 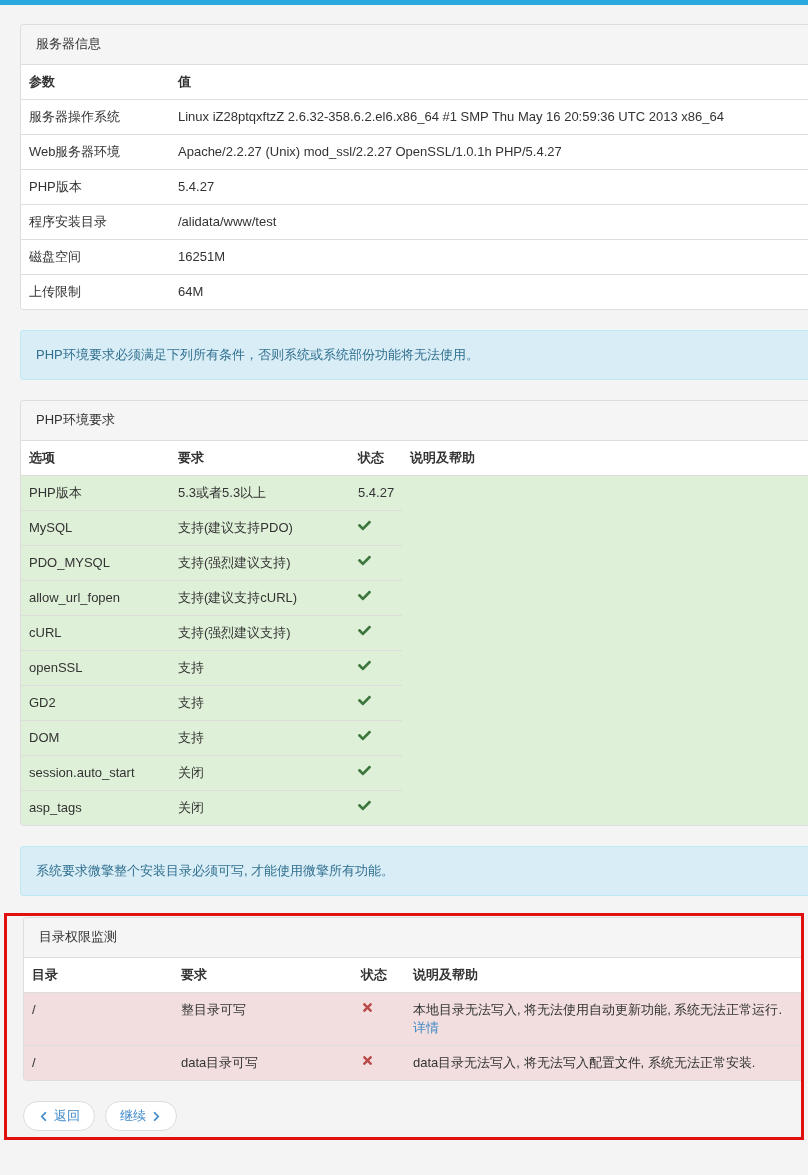 What do you see at coordinates (95, 458) in the screenshot?
I see `column-header: 选项` at bounding box center [95, 458].